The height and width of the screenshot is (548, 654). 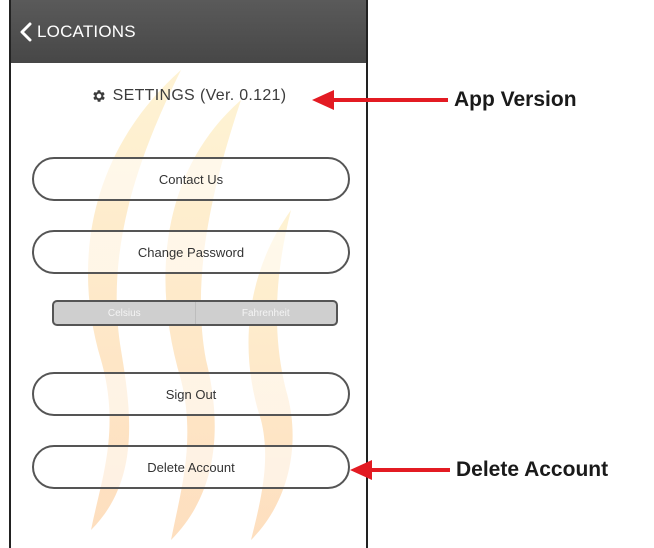 I want to click on settings-title: SETTINGS, so click(x=154, y=95).